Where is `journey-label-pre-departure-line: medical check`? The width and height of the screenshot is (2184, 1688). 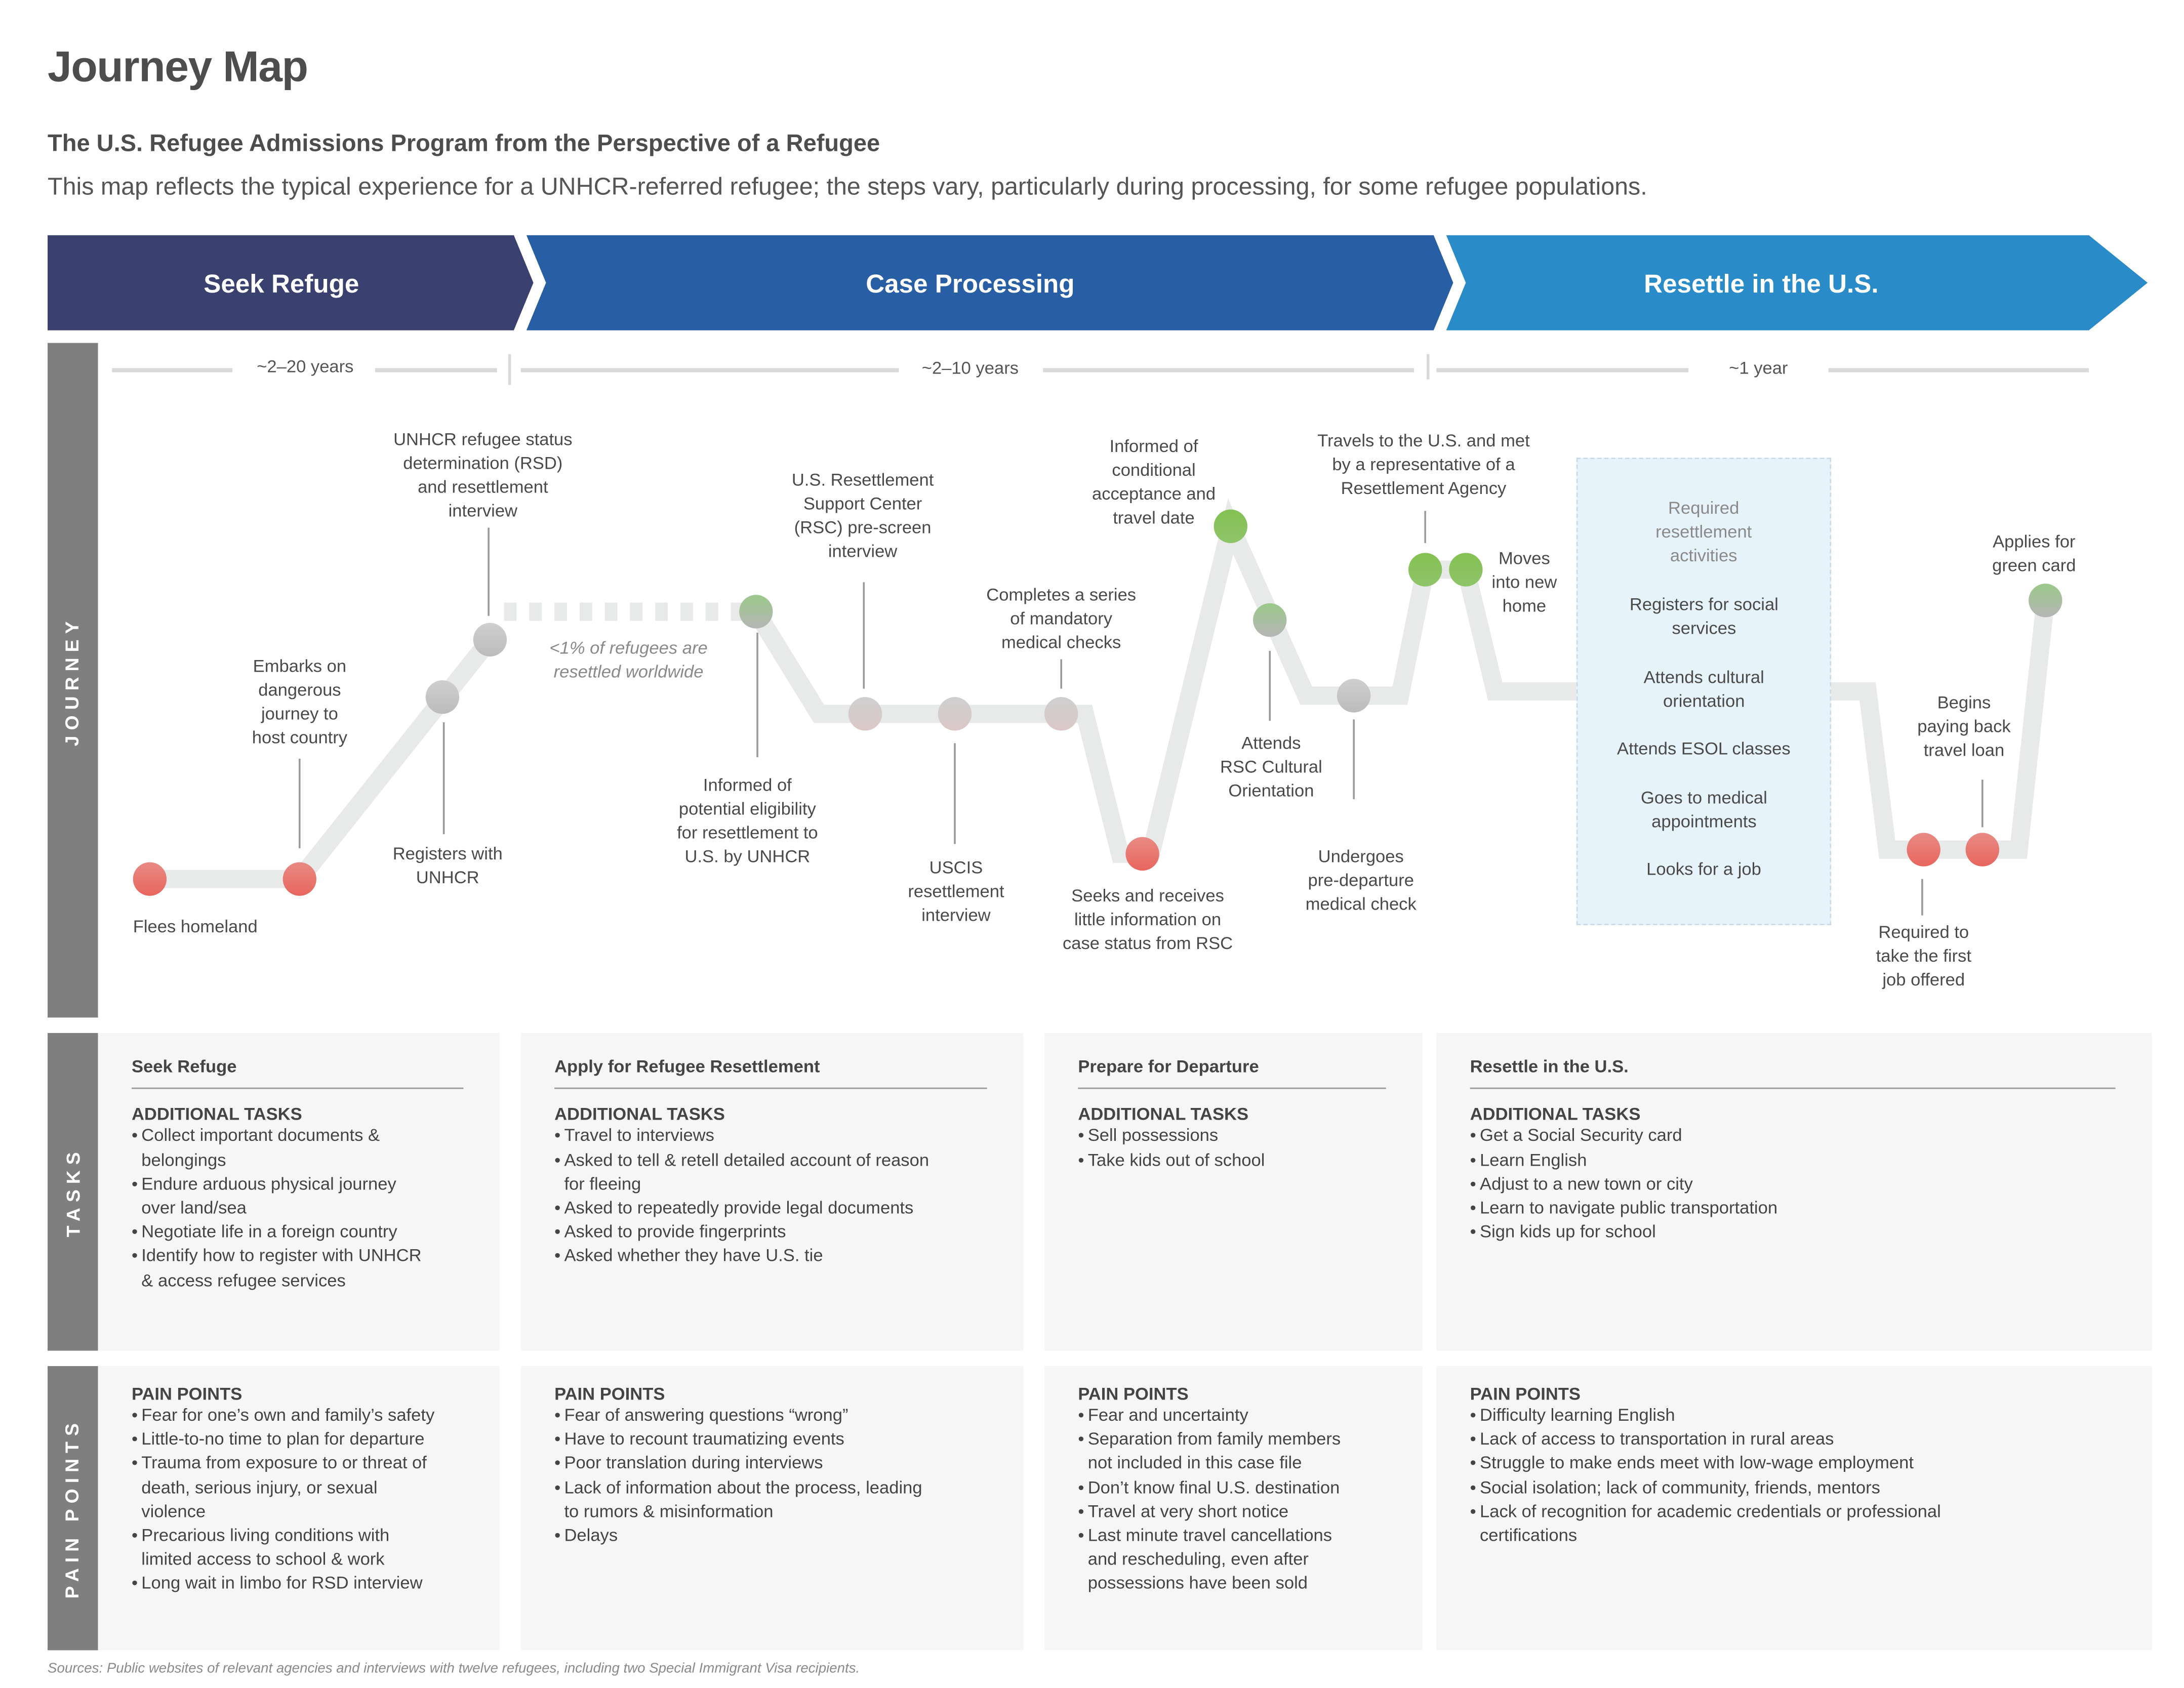
journey-label-pre-departure-line: medical check is located at coordinates (1361, 904).